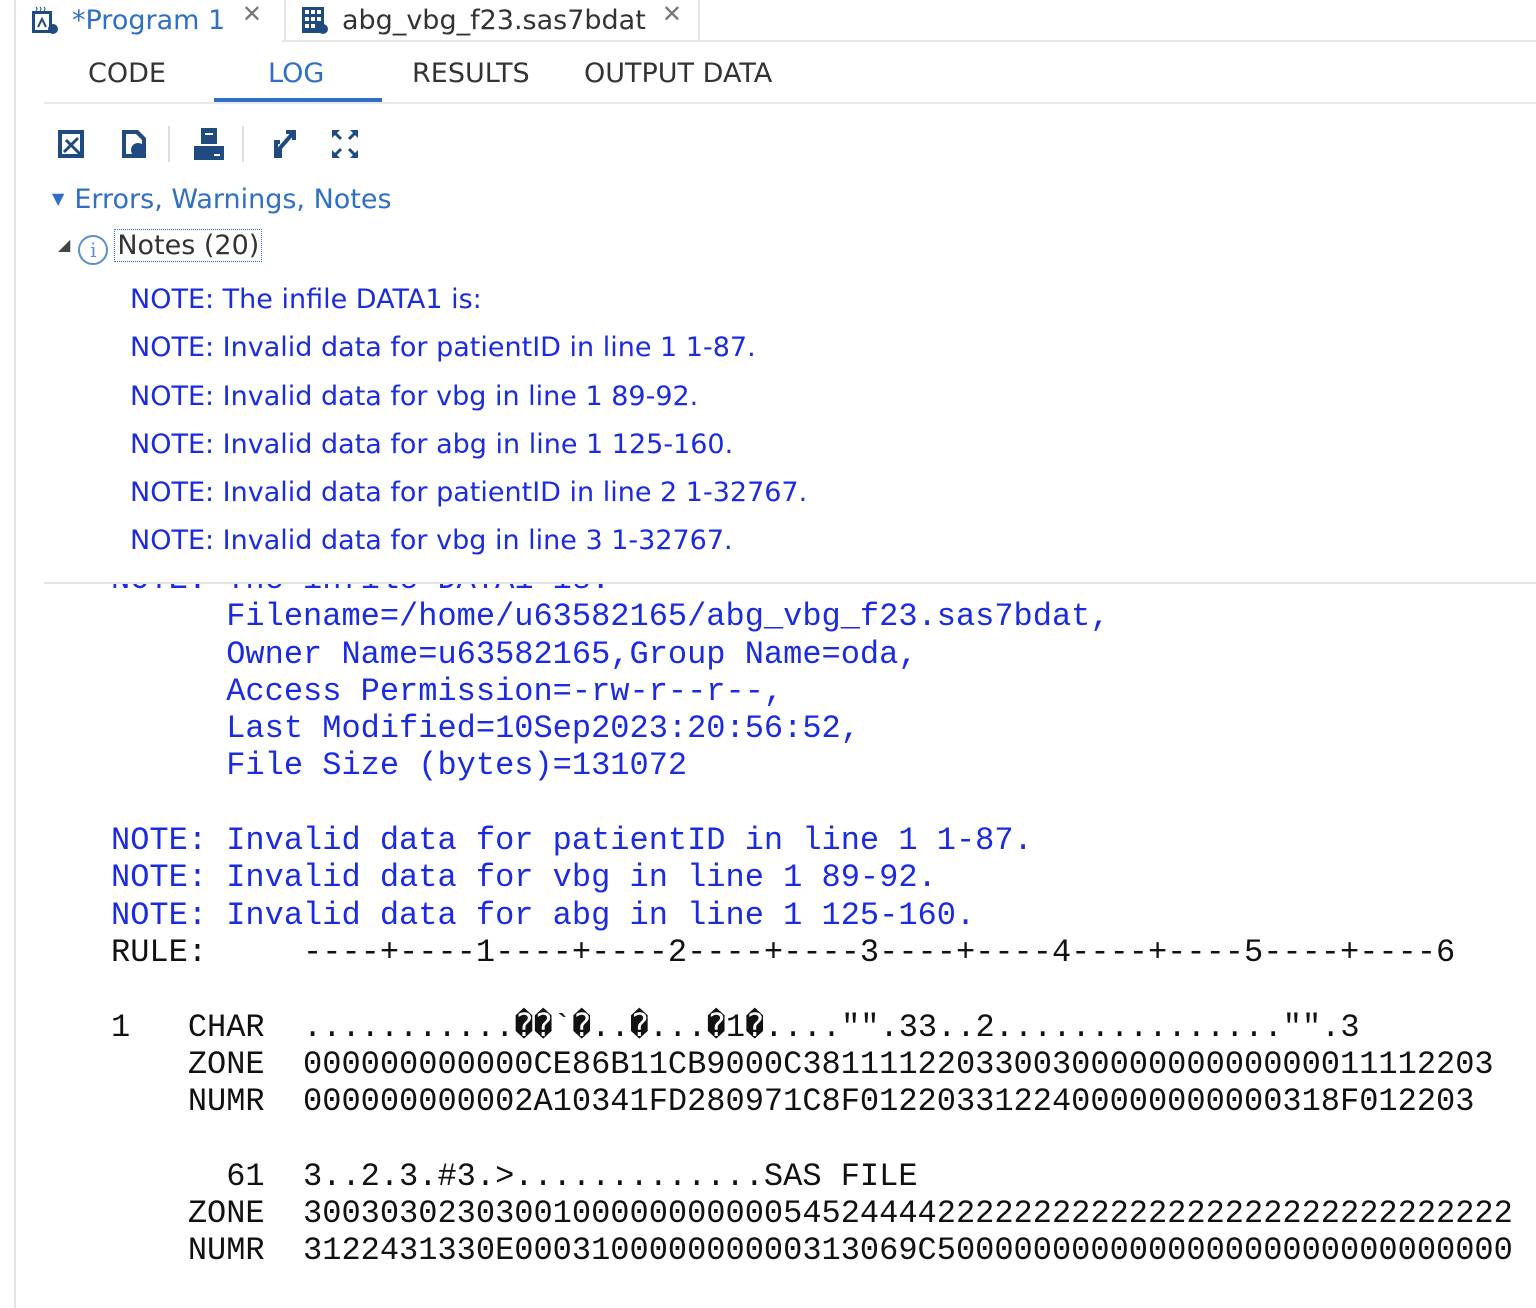 The image size is (1536, 1308). What do you see at coordinates (468, 308) in the screenshot?
I see `note-item: NOTE: The infile DATA1 is:` at bounding box center [468, 308].